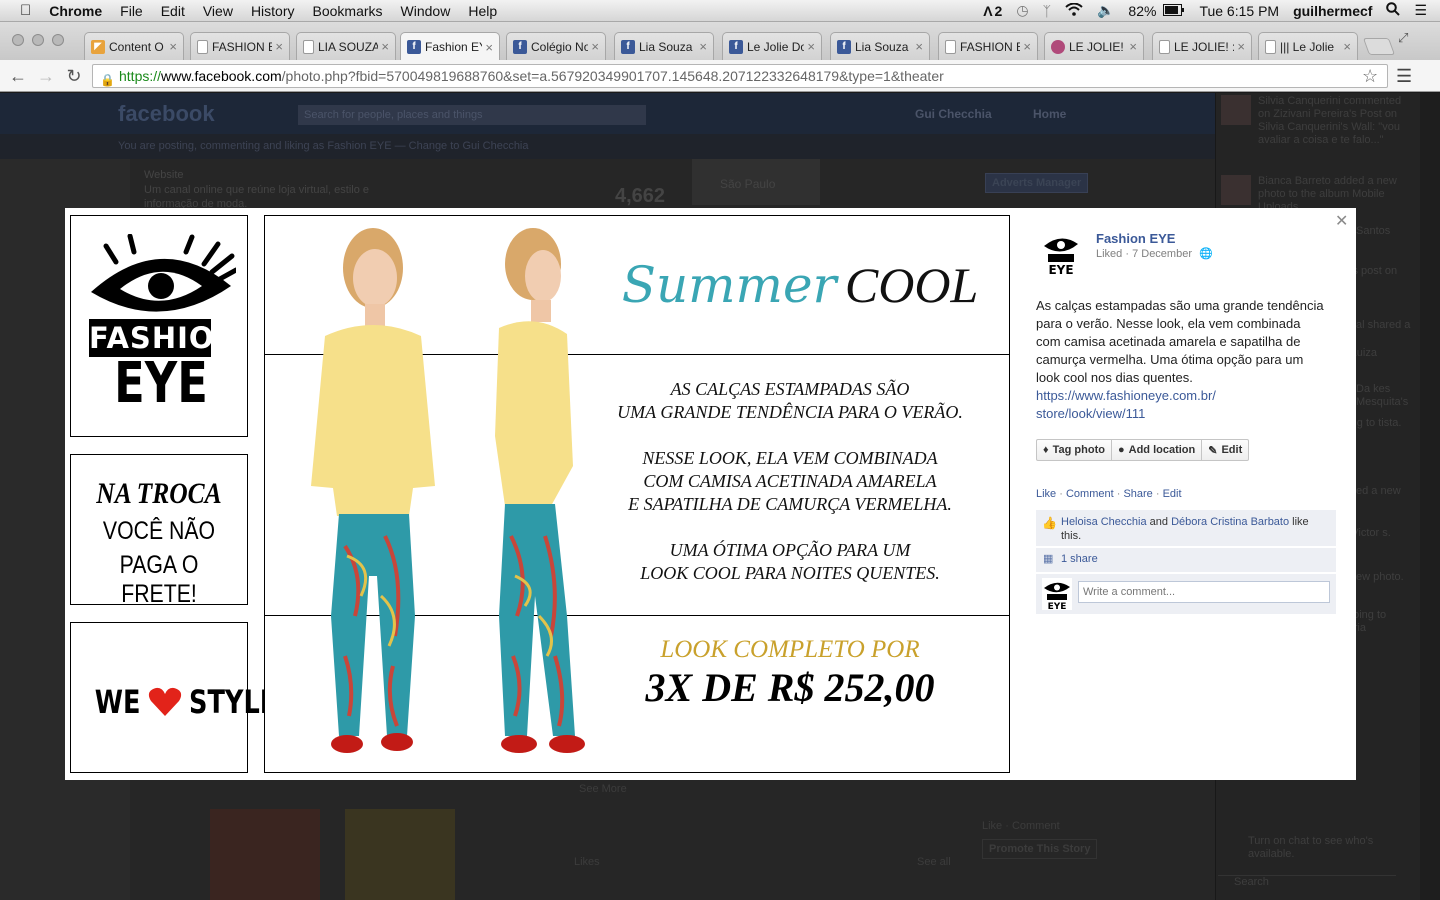  What do you see at coordinates (134, 46) in the screenshot?
I see `tab-1: ◤ Content O ×` at bounding box center [134, 46].